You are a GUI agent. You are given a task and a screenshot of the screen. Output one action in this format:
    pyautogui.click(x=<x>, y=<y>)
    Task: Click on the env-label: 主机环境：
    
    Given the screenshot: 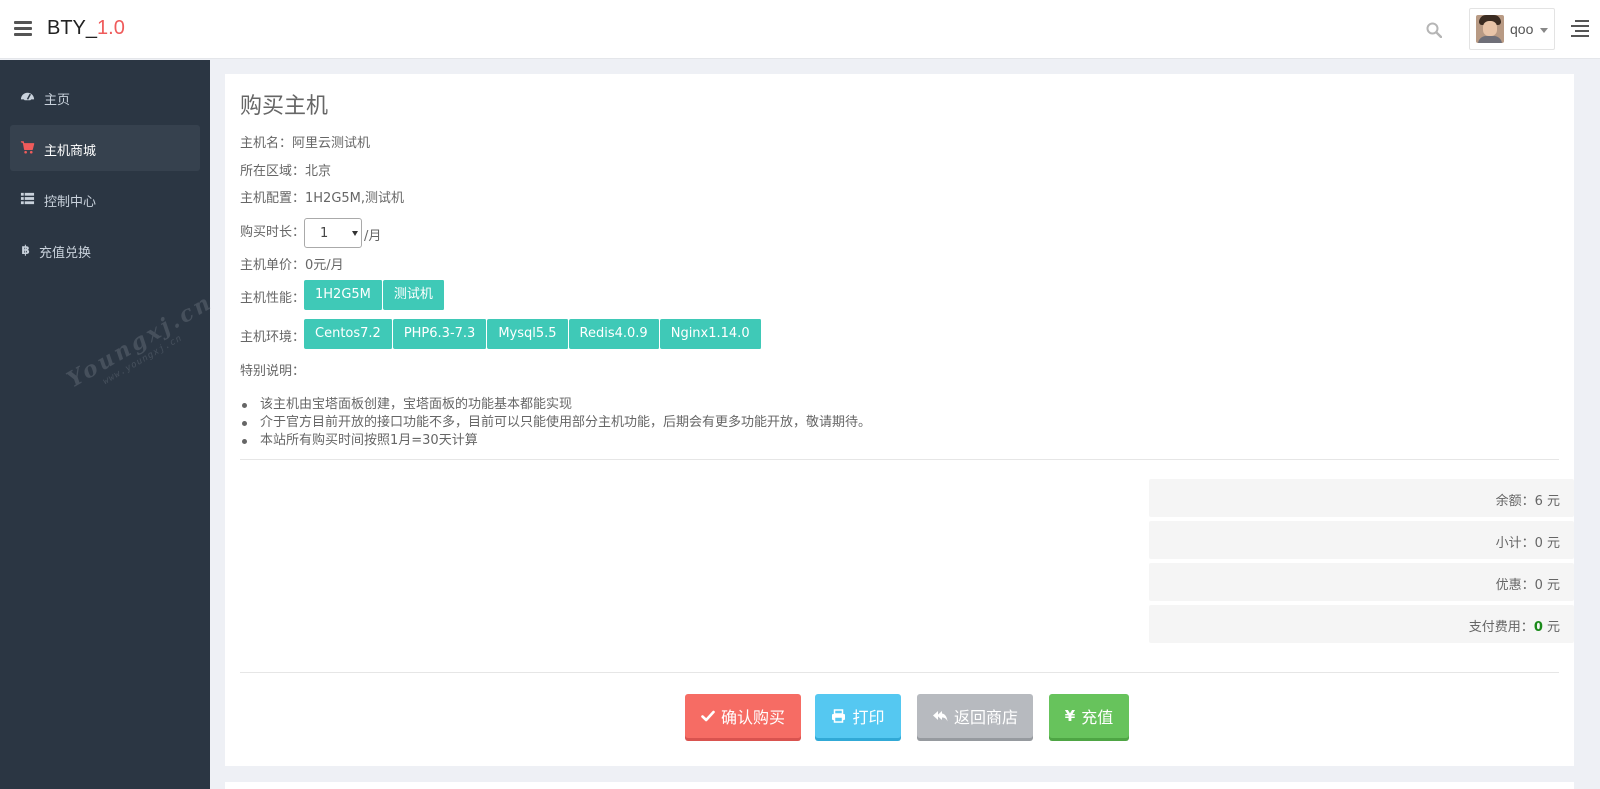 What is the action you would take?
    pyautogui.click(x=273, y=337)
    